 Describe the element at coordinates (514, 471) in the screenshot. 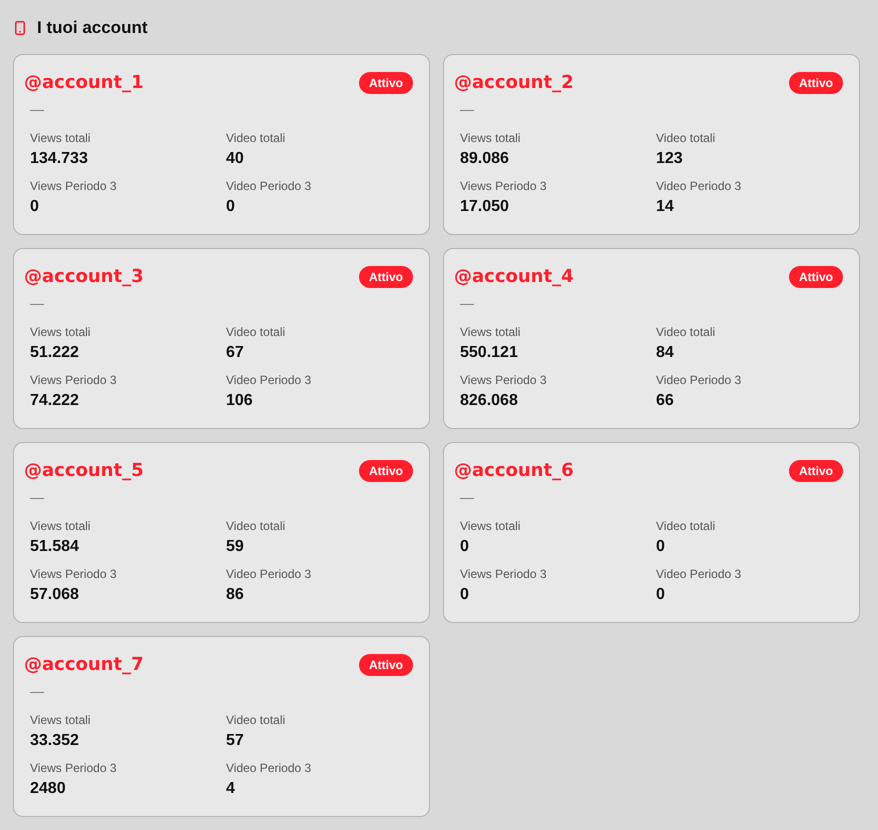

I see `account-handle: @account_6` at that location.